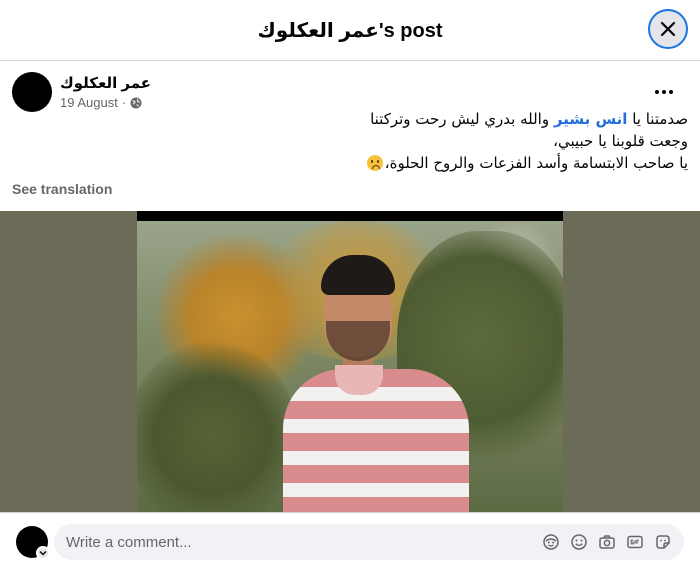  Describe the element at coordinates (579, 542) in the screenshot. I see `emoji-icon` at that location.